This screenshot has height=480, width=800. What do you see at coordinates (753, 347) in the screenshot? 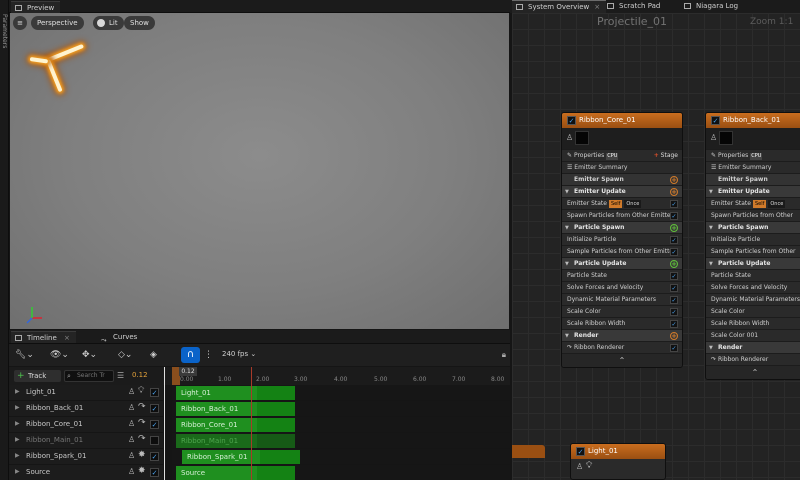
I see `render-section: Render` at bounding box center [753, 347].